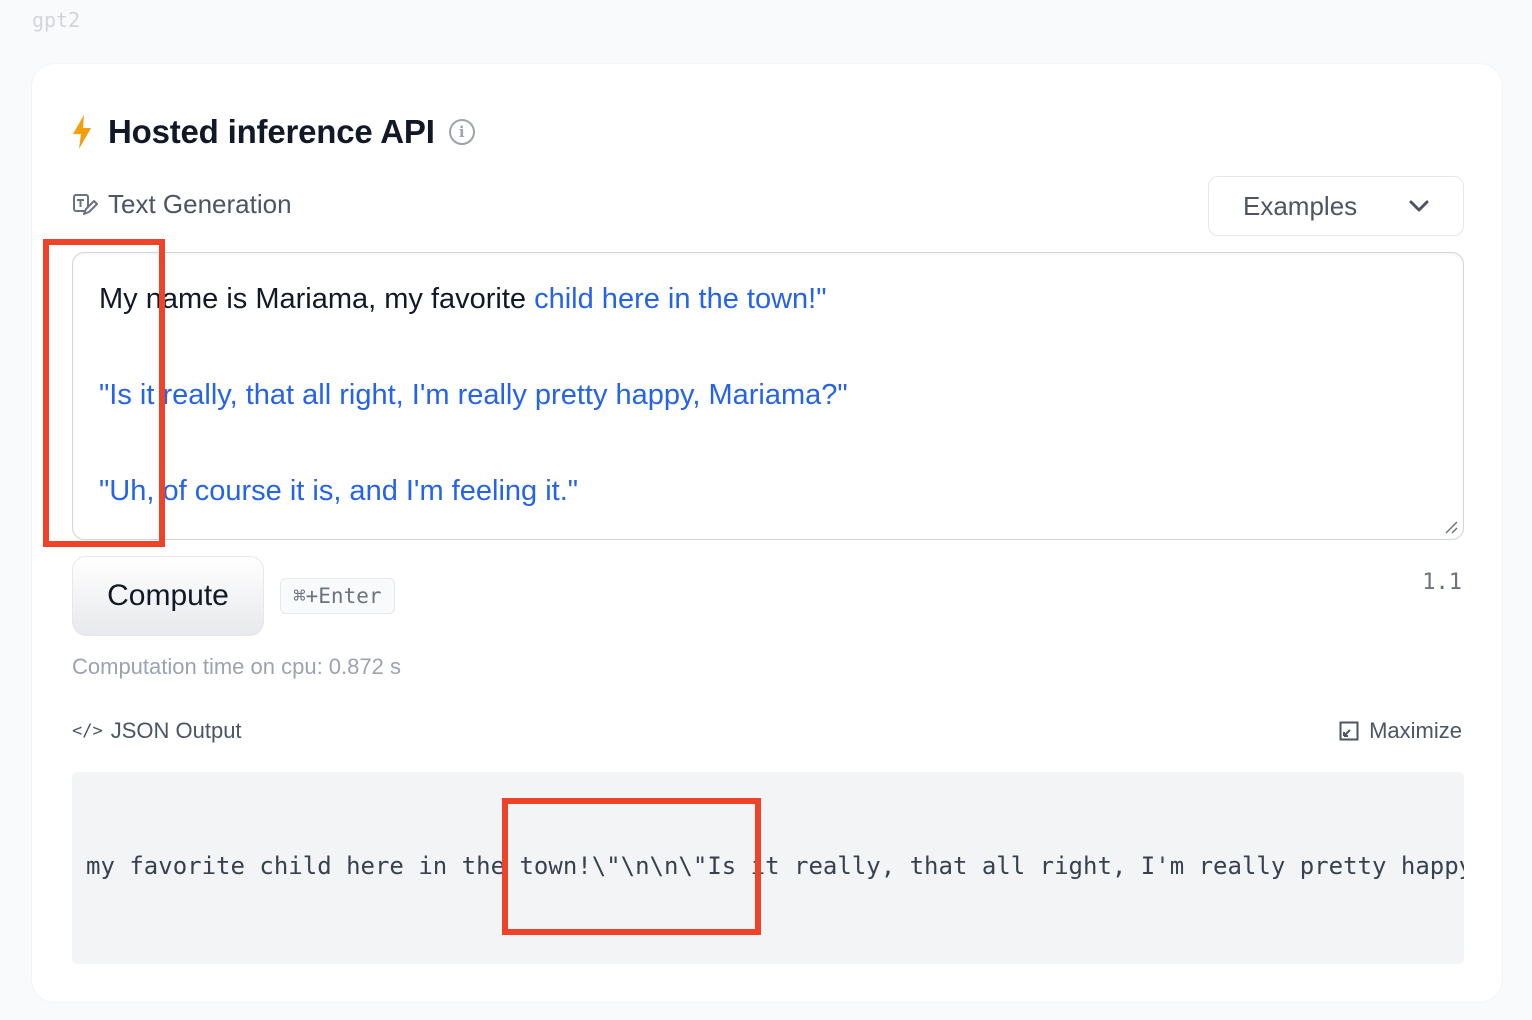 Image resolution: width=1532 pixels, height=1020 pixels. Describe the element at coordinates (176, 730) in the screenshot. I see `json-output-label: JSON Output` at that location.